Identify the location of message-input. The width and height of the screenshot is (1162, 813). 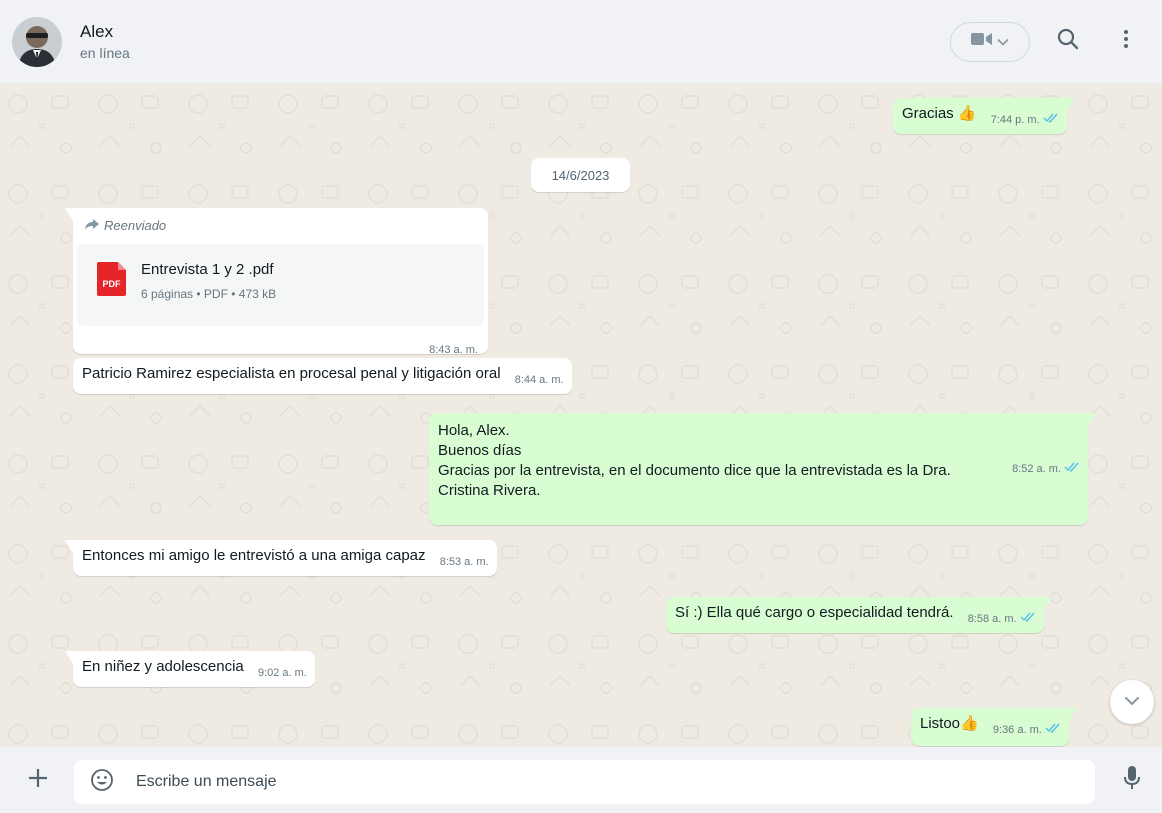
(586, 782).